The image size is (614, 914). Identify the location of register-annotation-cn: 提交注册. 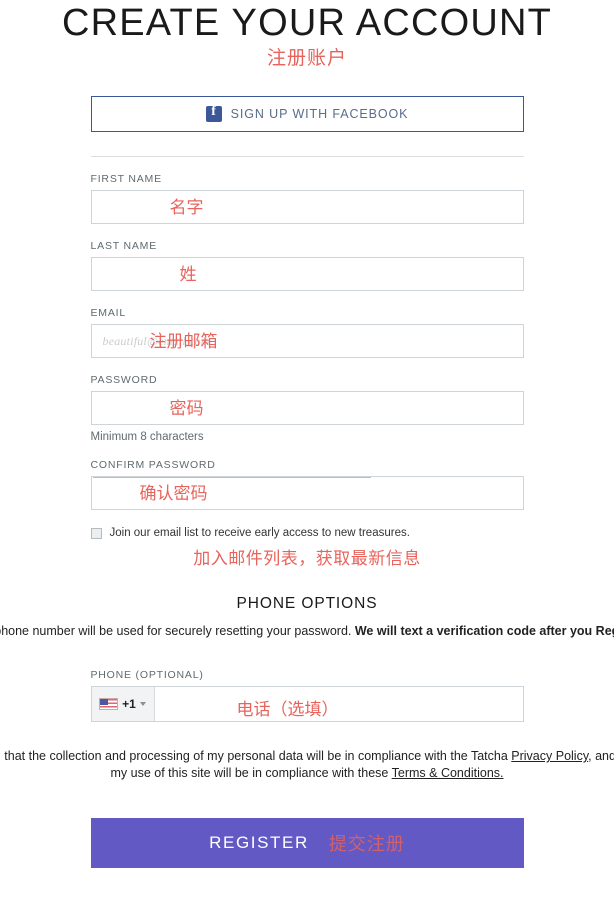
(366, 844).